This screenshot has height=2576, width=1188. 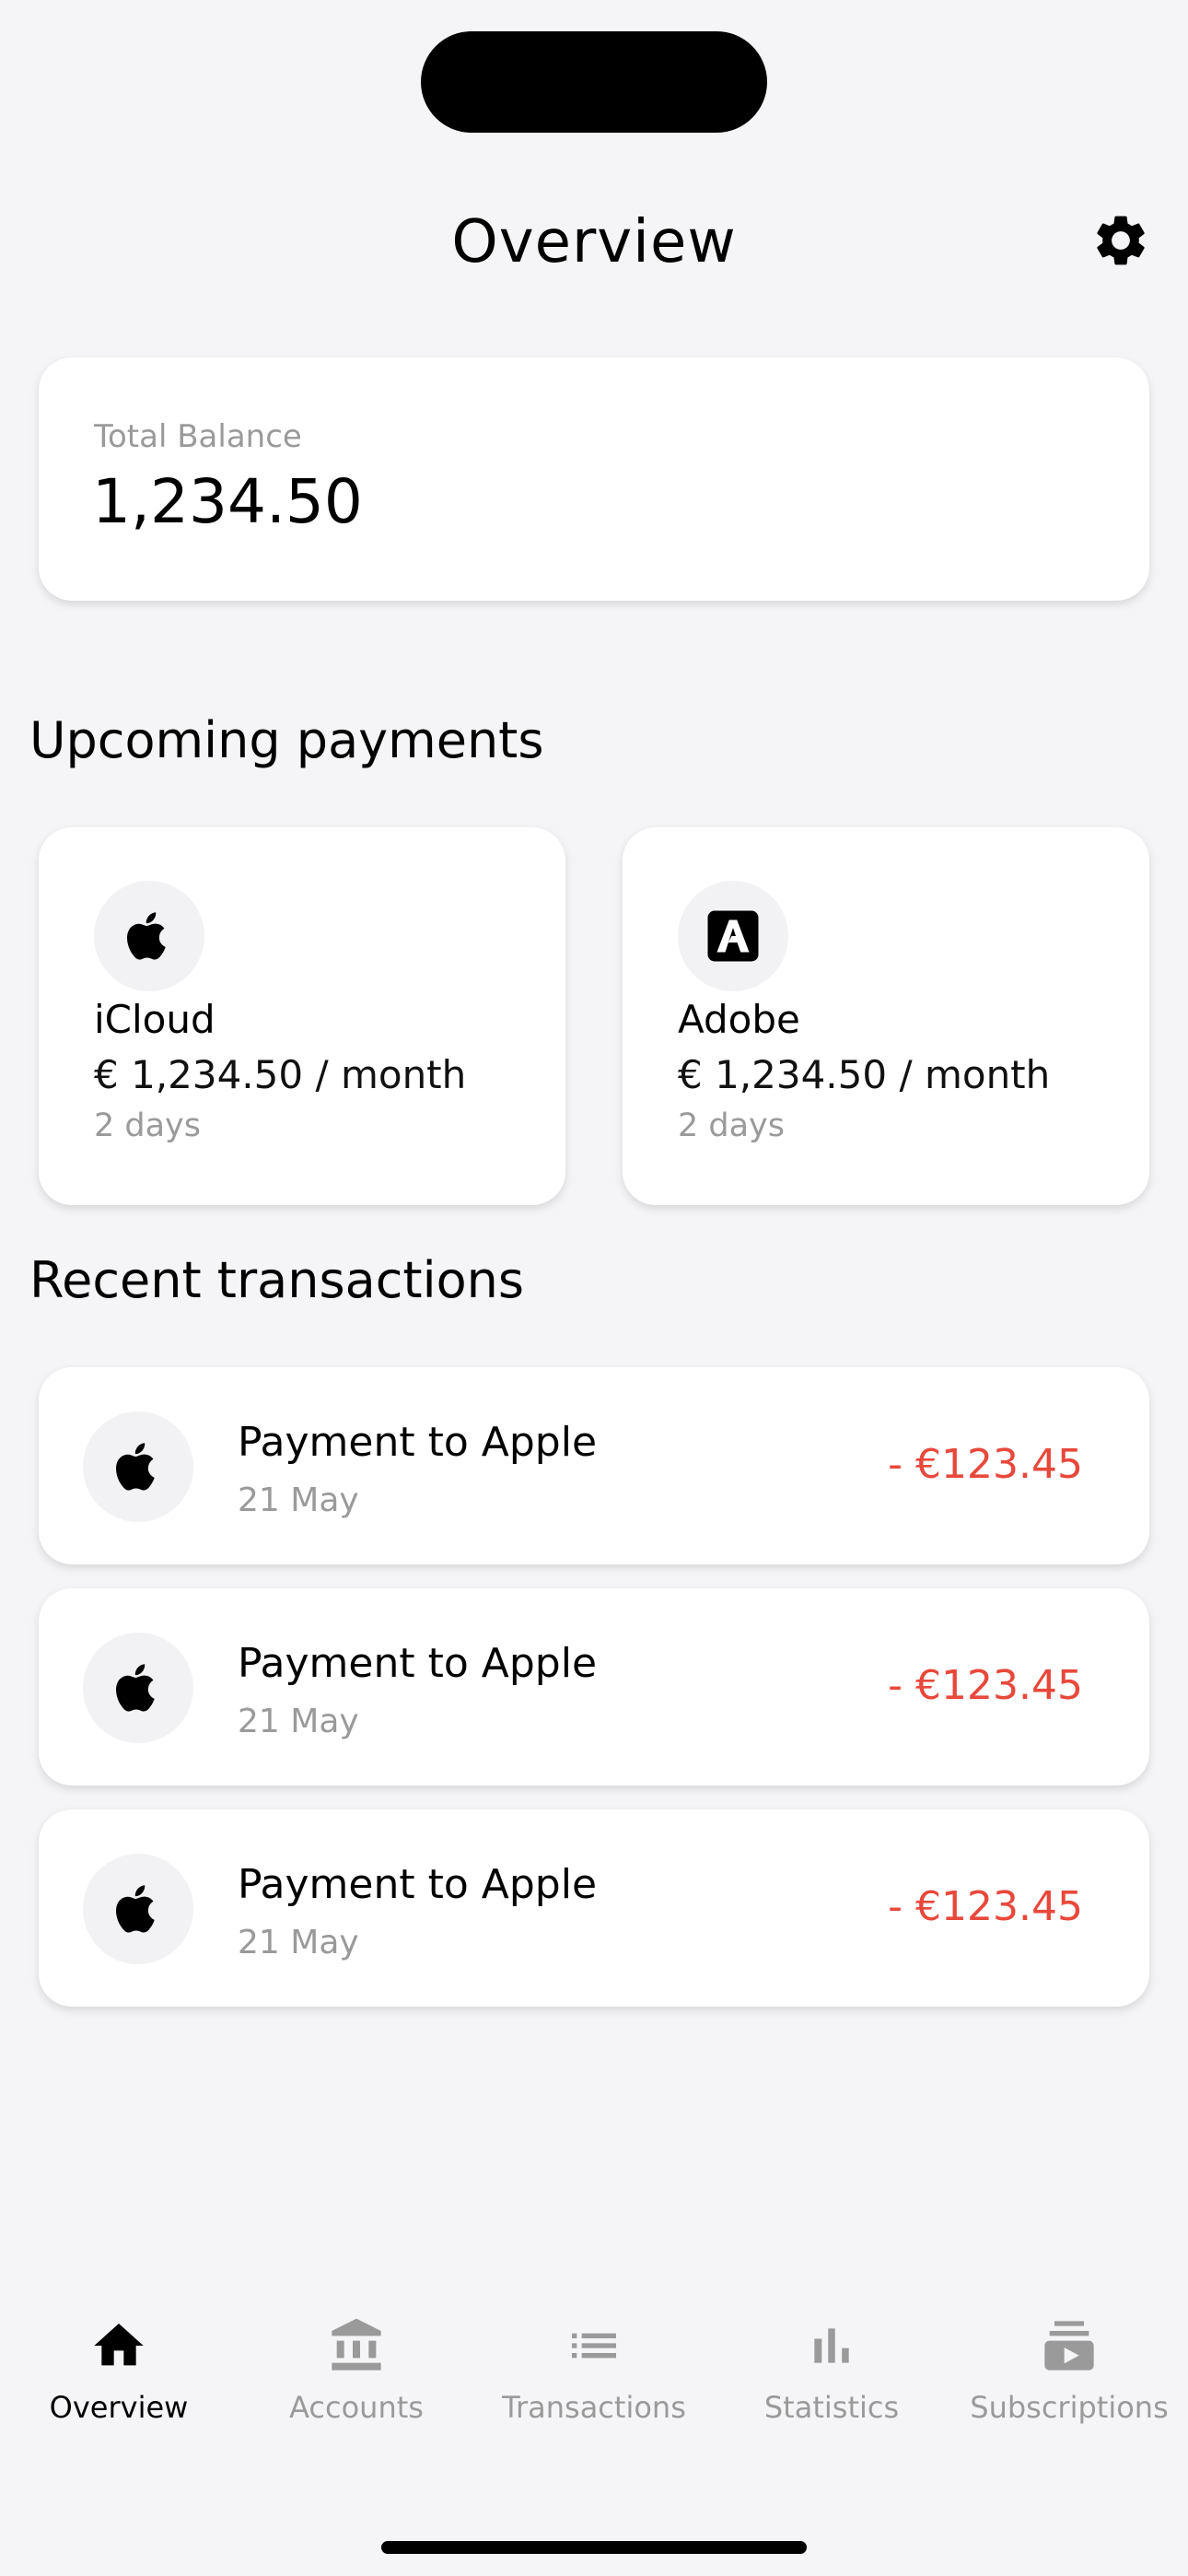 What do you see at coordinates (356, 2407) in the screenshot?
I see `tab-label: Accounts` at bounding box center [356, 2407].